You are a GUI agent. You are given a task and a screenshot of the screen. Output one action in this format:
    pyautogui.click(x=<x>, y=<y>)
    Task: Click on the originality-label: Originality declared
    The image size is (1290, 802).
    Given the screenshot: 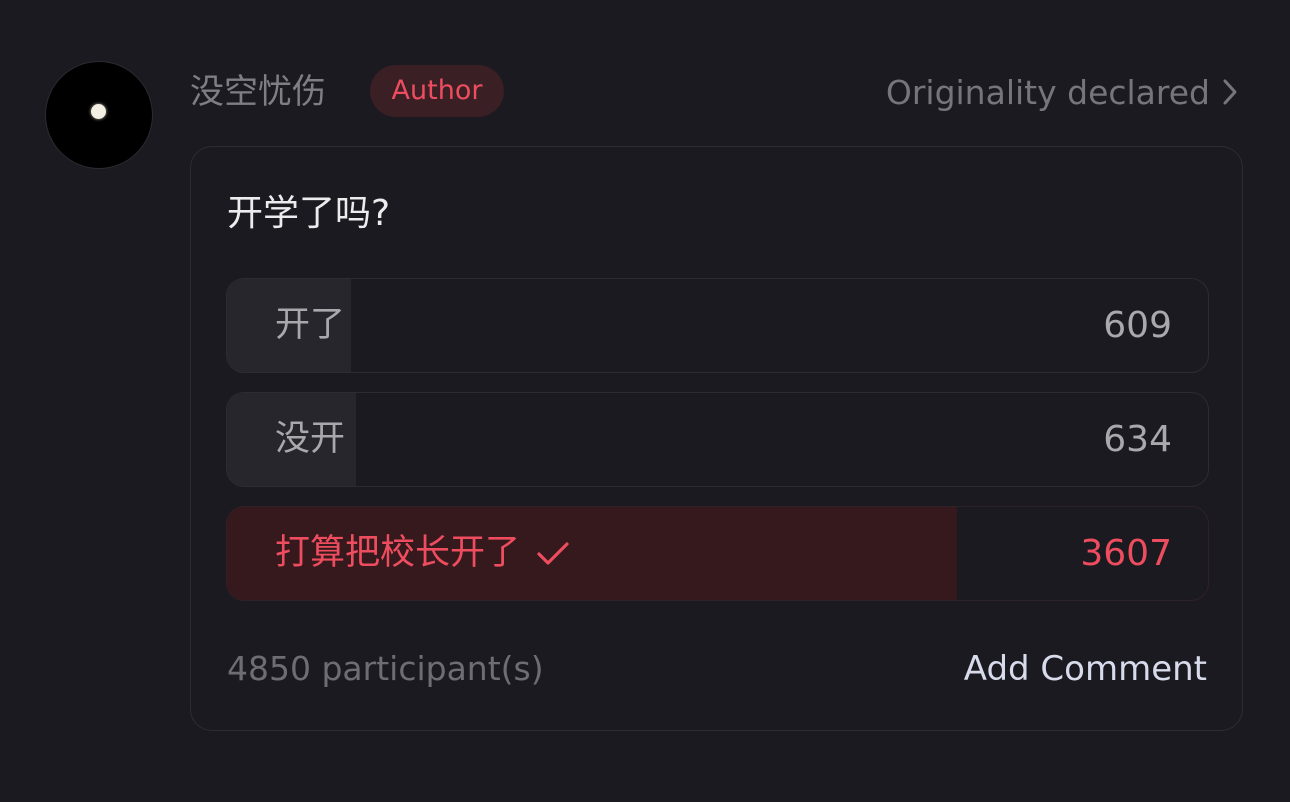 What is the action you would take?
    pyautogui.click(x=1047, y=92)
    